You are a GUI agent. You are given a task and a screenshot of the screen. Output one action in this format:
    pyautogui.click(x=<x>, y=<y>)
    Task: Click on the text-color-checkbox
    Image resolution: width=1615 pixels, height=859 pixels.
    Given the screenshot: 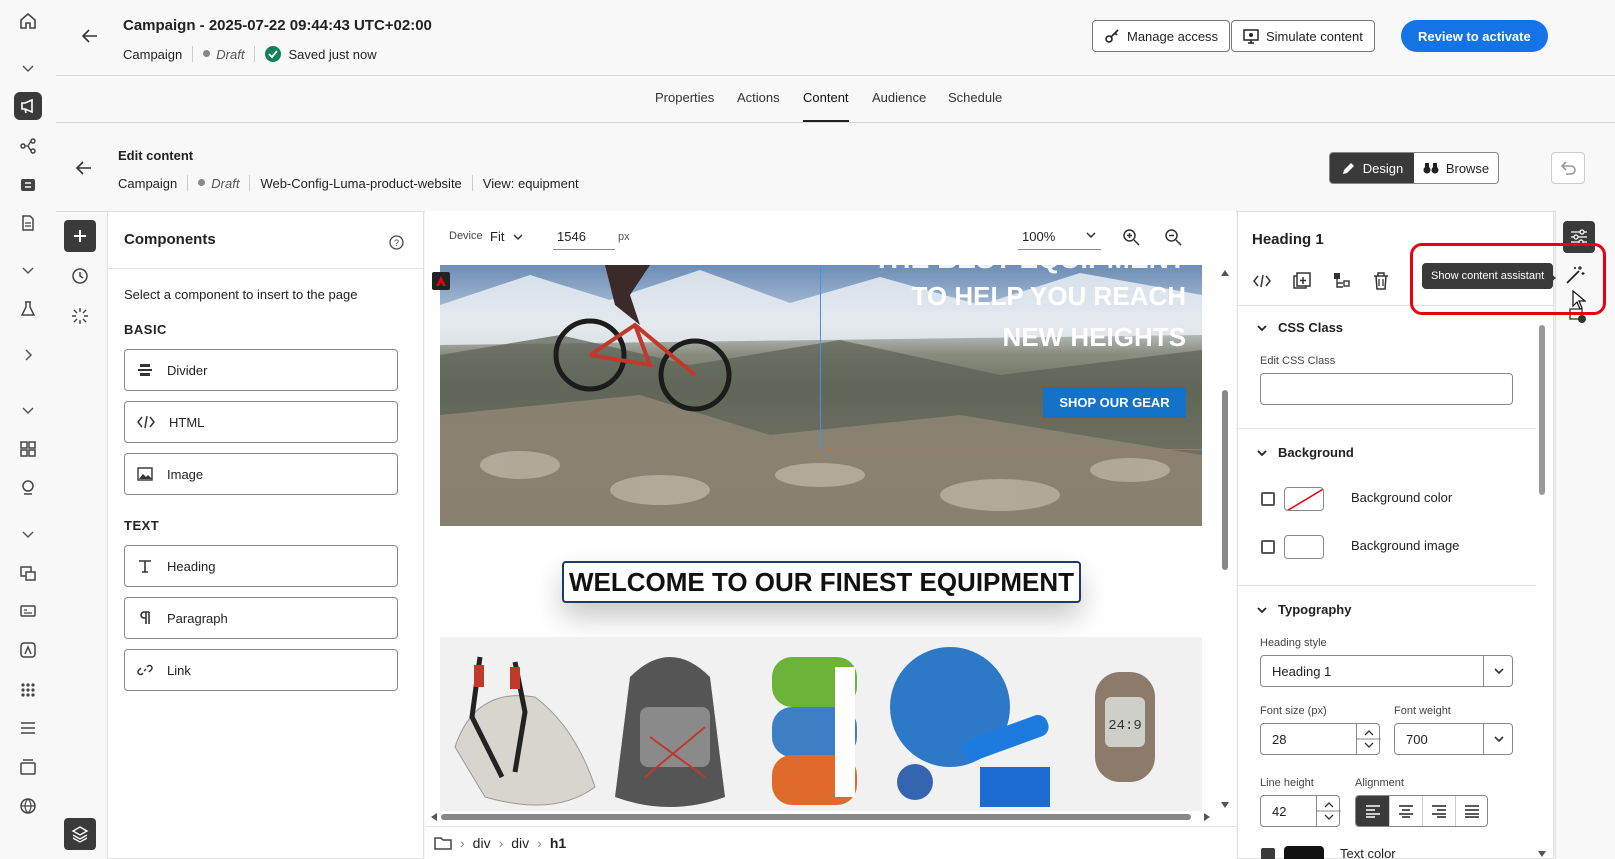 What is the action you would take?
    pyautogui.click(x=1268, y=853)
    